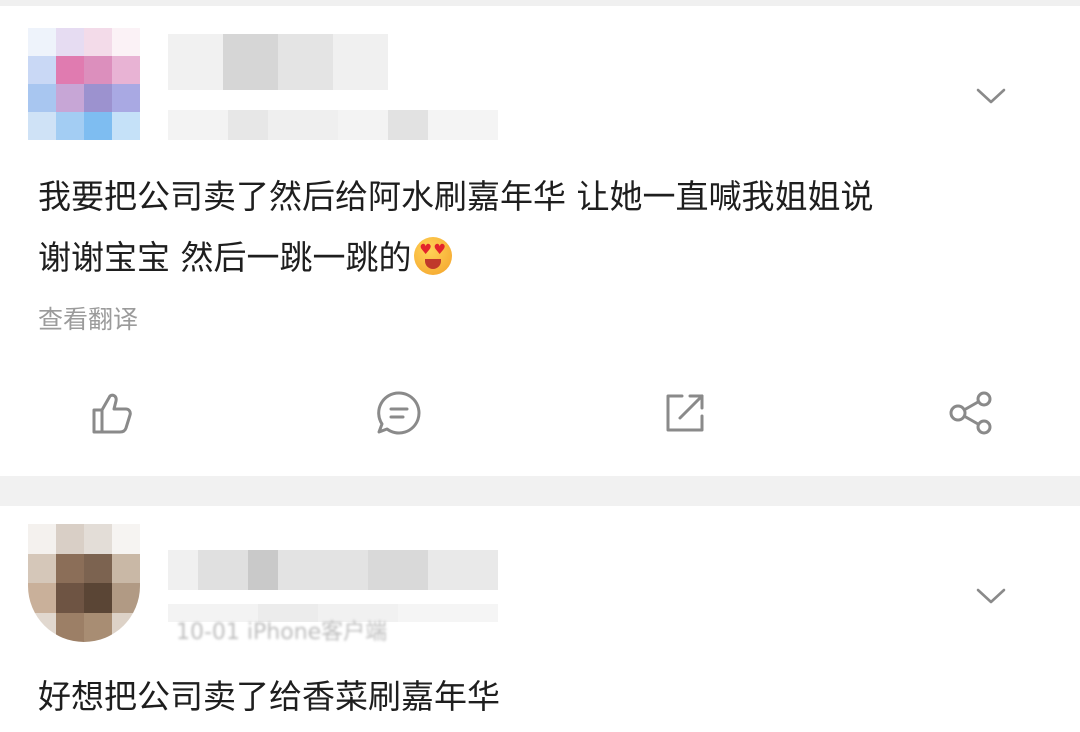  I want to click on comment-text-line-1: 我要把公司卖了然后给阿水刷嘉年华 让她一直喊我姐姐说, so click(456, 196).